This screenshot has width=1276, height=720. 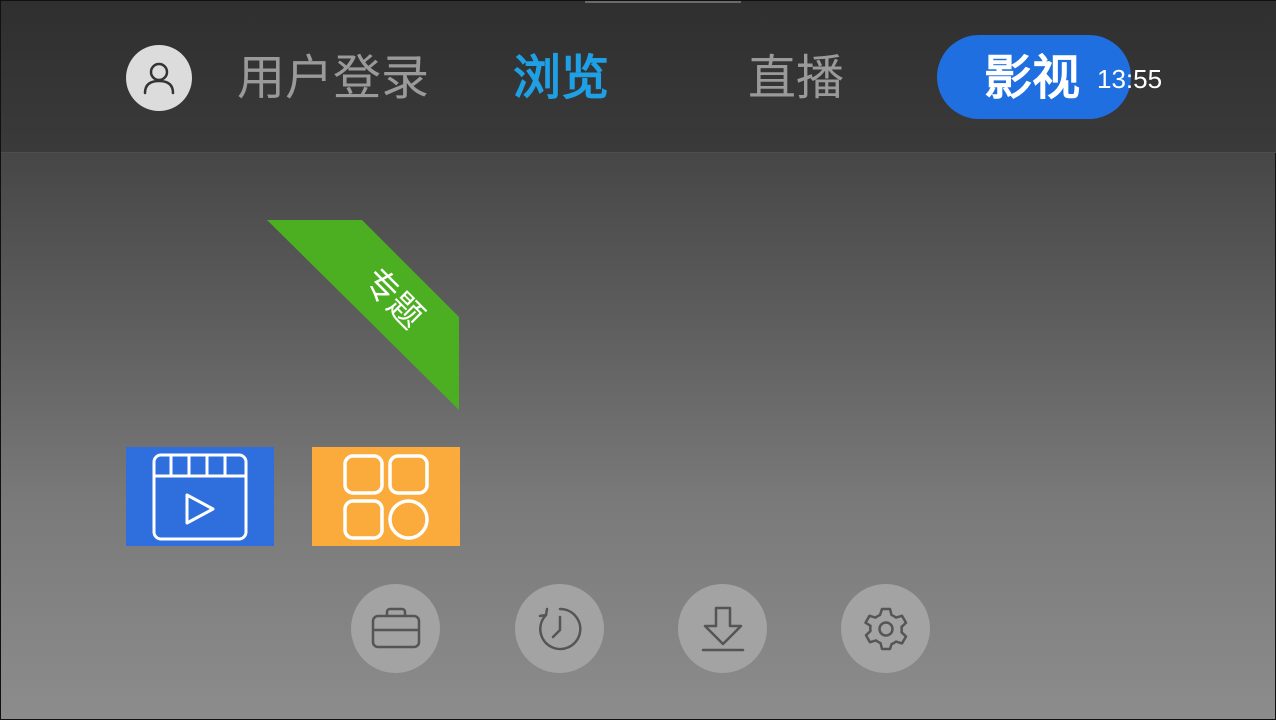 I want to click on video-tile, so click(x=200, y=496).